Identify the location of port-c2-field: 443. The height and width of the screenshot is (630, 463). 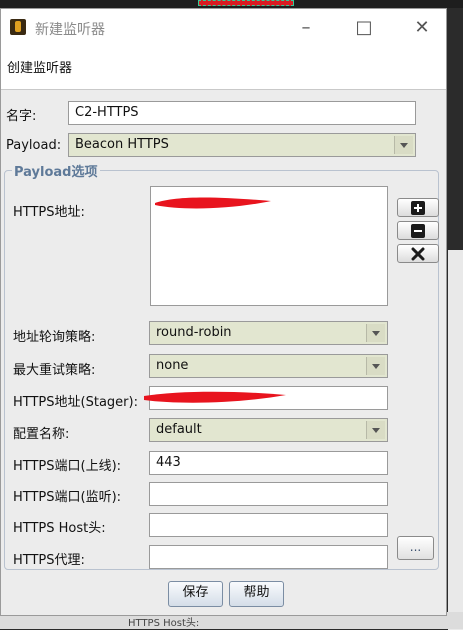
(268, 463).